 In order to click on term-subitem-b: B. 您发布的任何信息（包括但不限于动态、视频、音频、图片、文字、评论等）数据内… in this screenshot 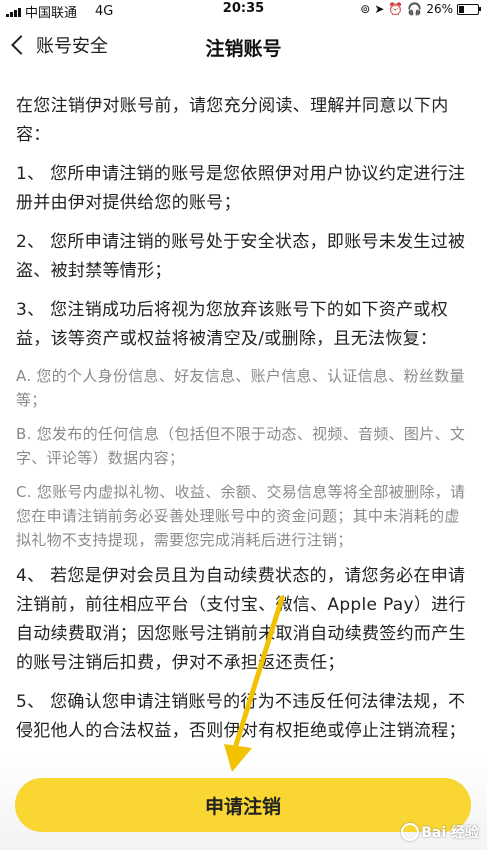, I will do `click(241, 446)`.